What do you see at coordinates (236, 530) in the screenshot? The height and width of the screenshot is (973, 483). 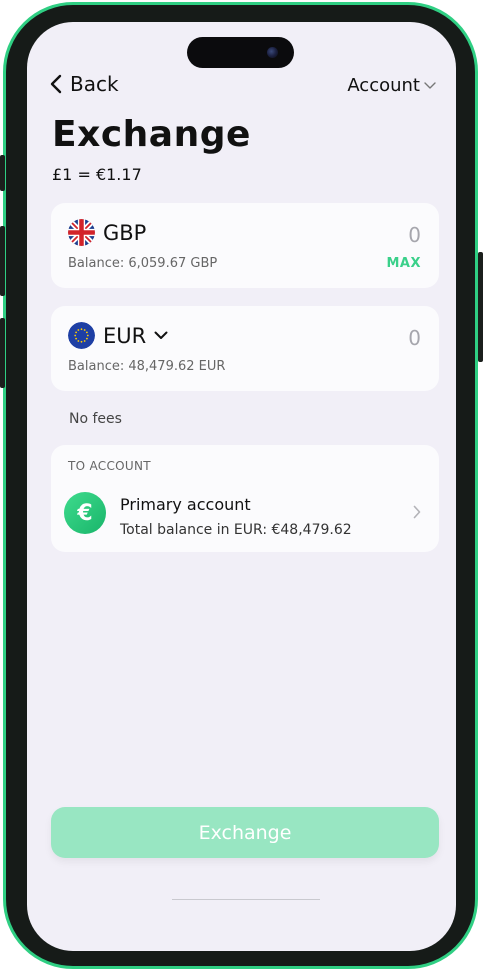 I see `account-balance: Total balance in EUR: €48,479.62` at bounding box center [236, 530].